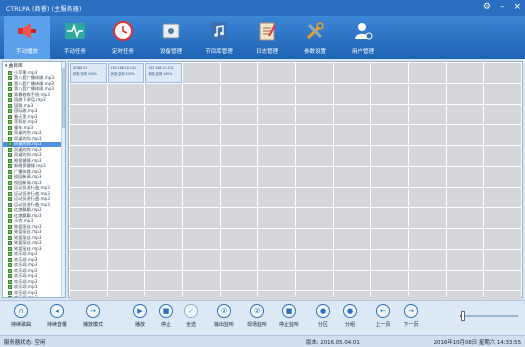  I want to click on toolbar-manual-play: 手动播放, so click(27, 37).